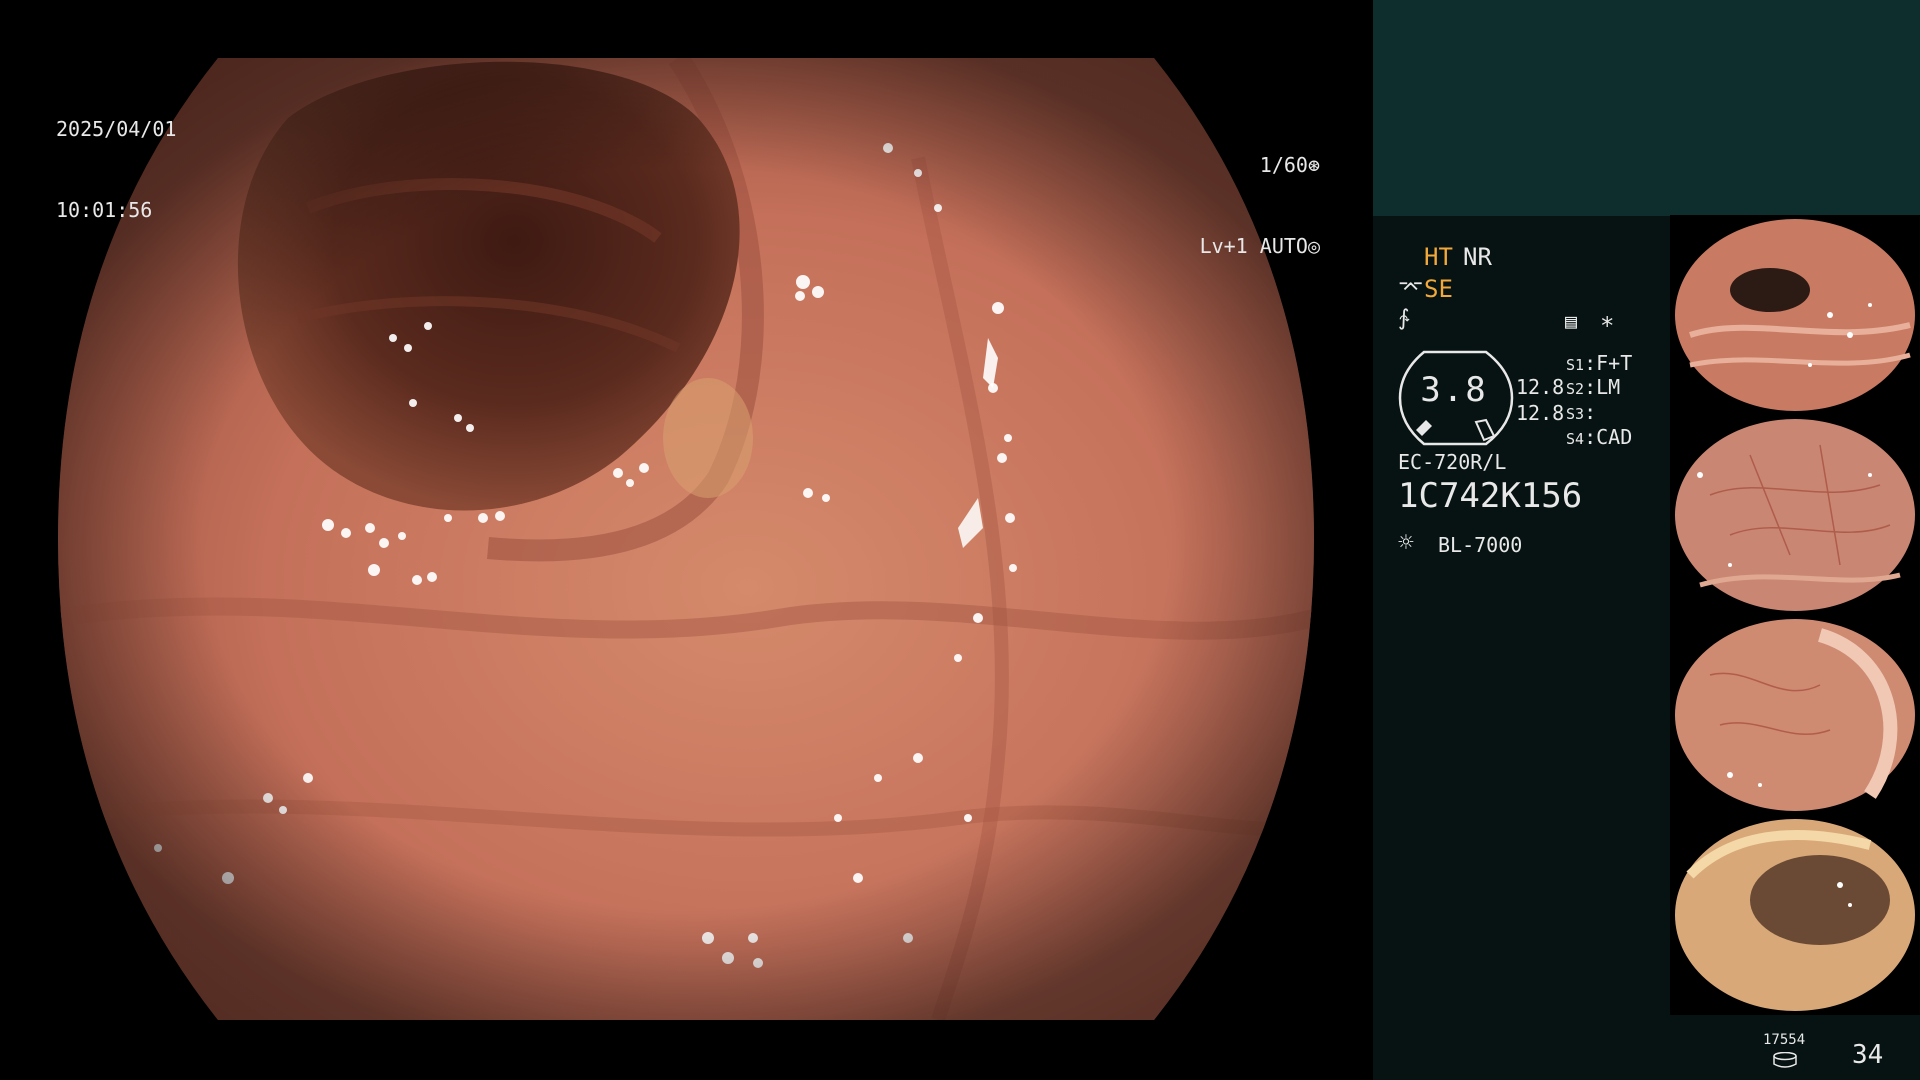 The height and width of the screenshot is (1080, 1920). What do you see at coordinates (1260, 206) in the screenshot?
I see `camera-settings: 1/60⊛ Lv+1 AUTO◎` at bounding box center [1260, 206].